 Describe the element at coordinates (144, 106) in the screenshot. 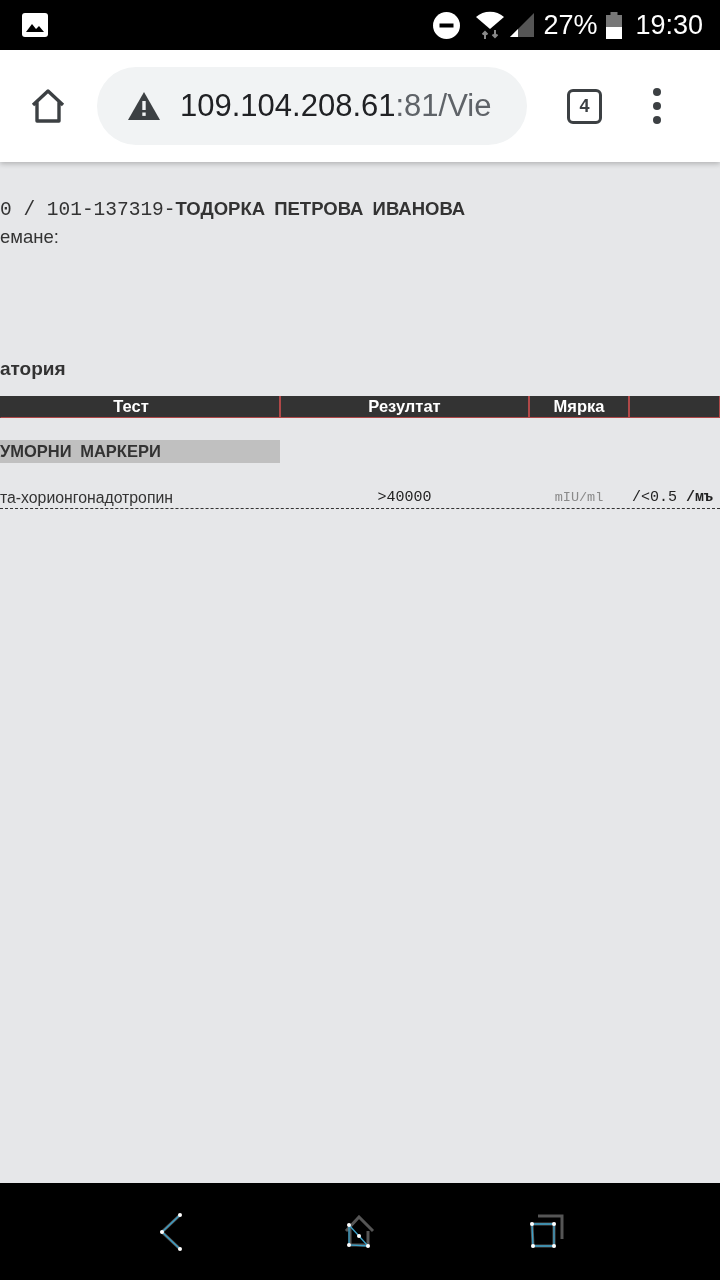

I see `warning-icon` at that location.